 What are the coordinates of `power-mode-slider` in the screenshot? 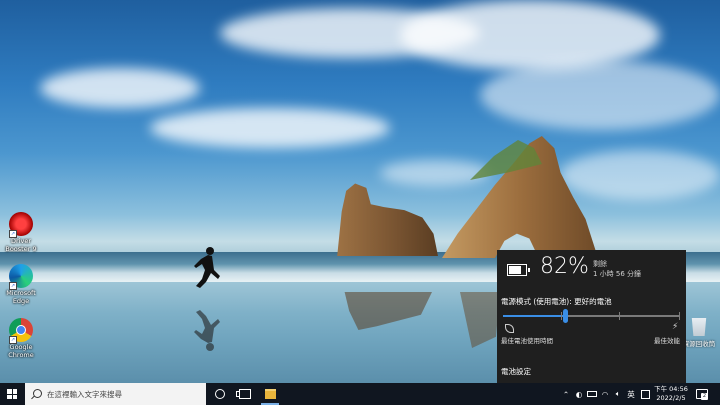 It's located at (591, 316).